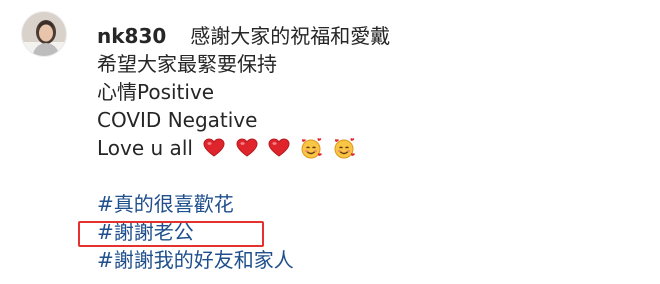  I want to click on caption-line: 希望大家最緊要保持, so click(187, 64).